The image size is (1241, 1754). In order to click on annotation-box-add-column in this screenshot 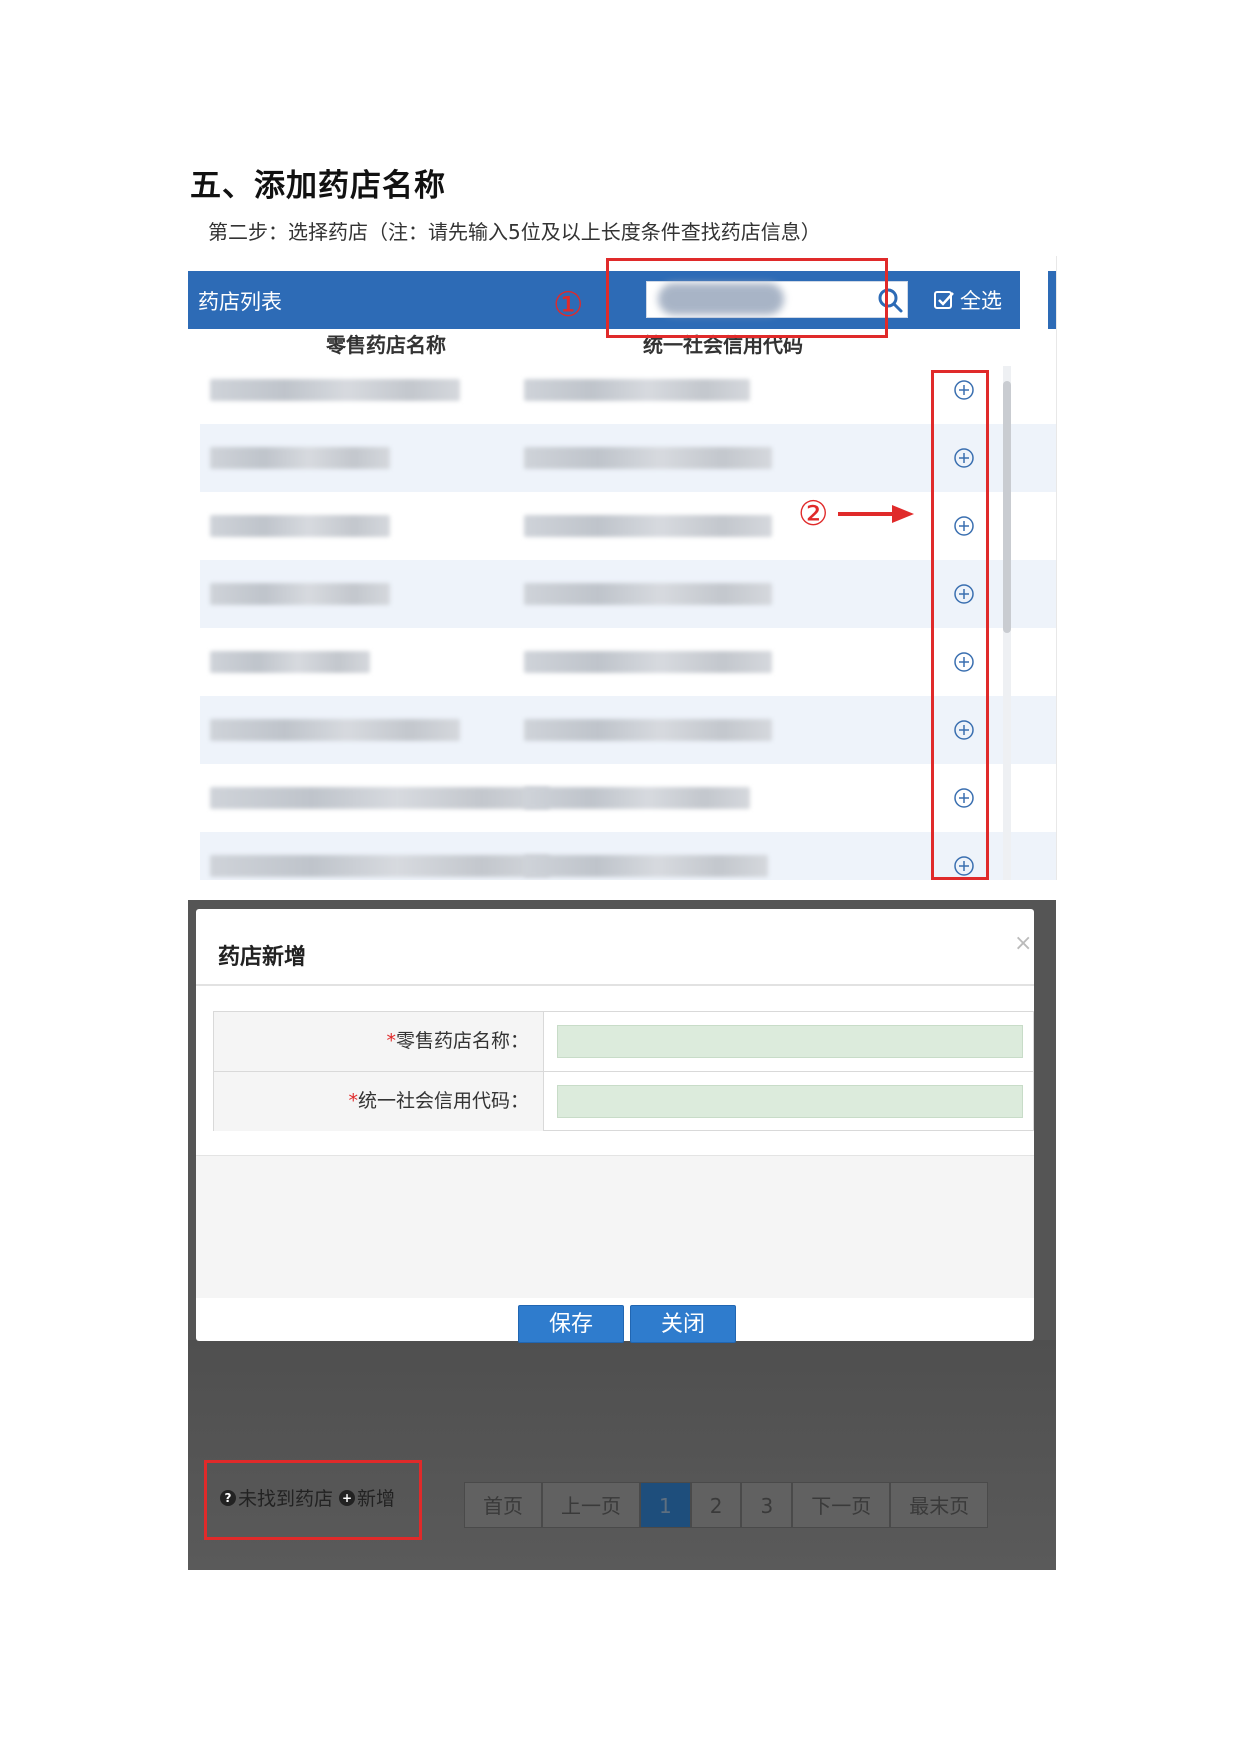, I will do `click(960, 625)`.